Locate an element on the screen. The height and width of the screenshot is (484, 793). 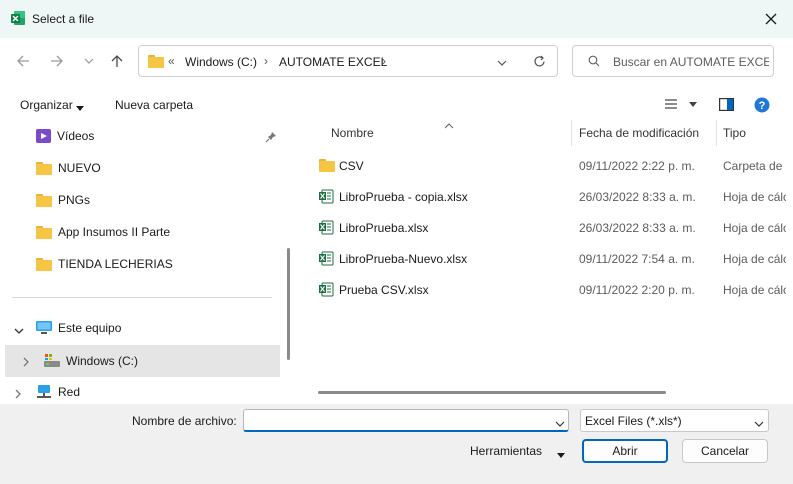
nav-item-network: Red is located at coordinates (58, 392).